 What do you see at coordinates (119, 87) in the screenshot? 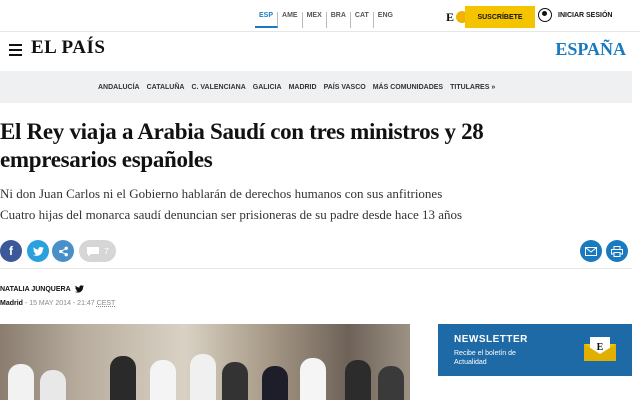
I see `region-andalucia: ANDALUCÍA` at bounding box center [119, 87].